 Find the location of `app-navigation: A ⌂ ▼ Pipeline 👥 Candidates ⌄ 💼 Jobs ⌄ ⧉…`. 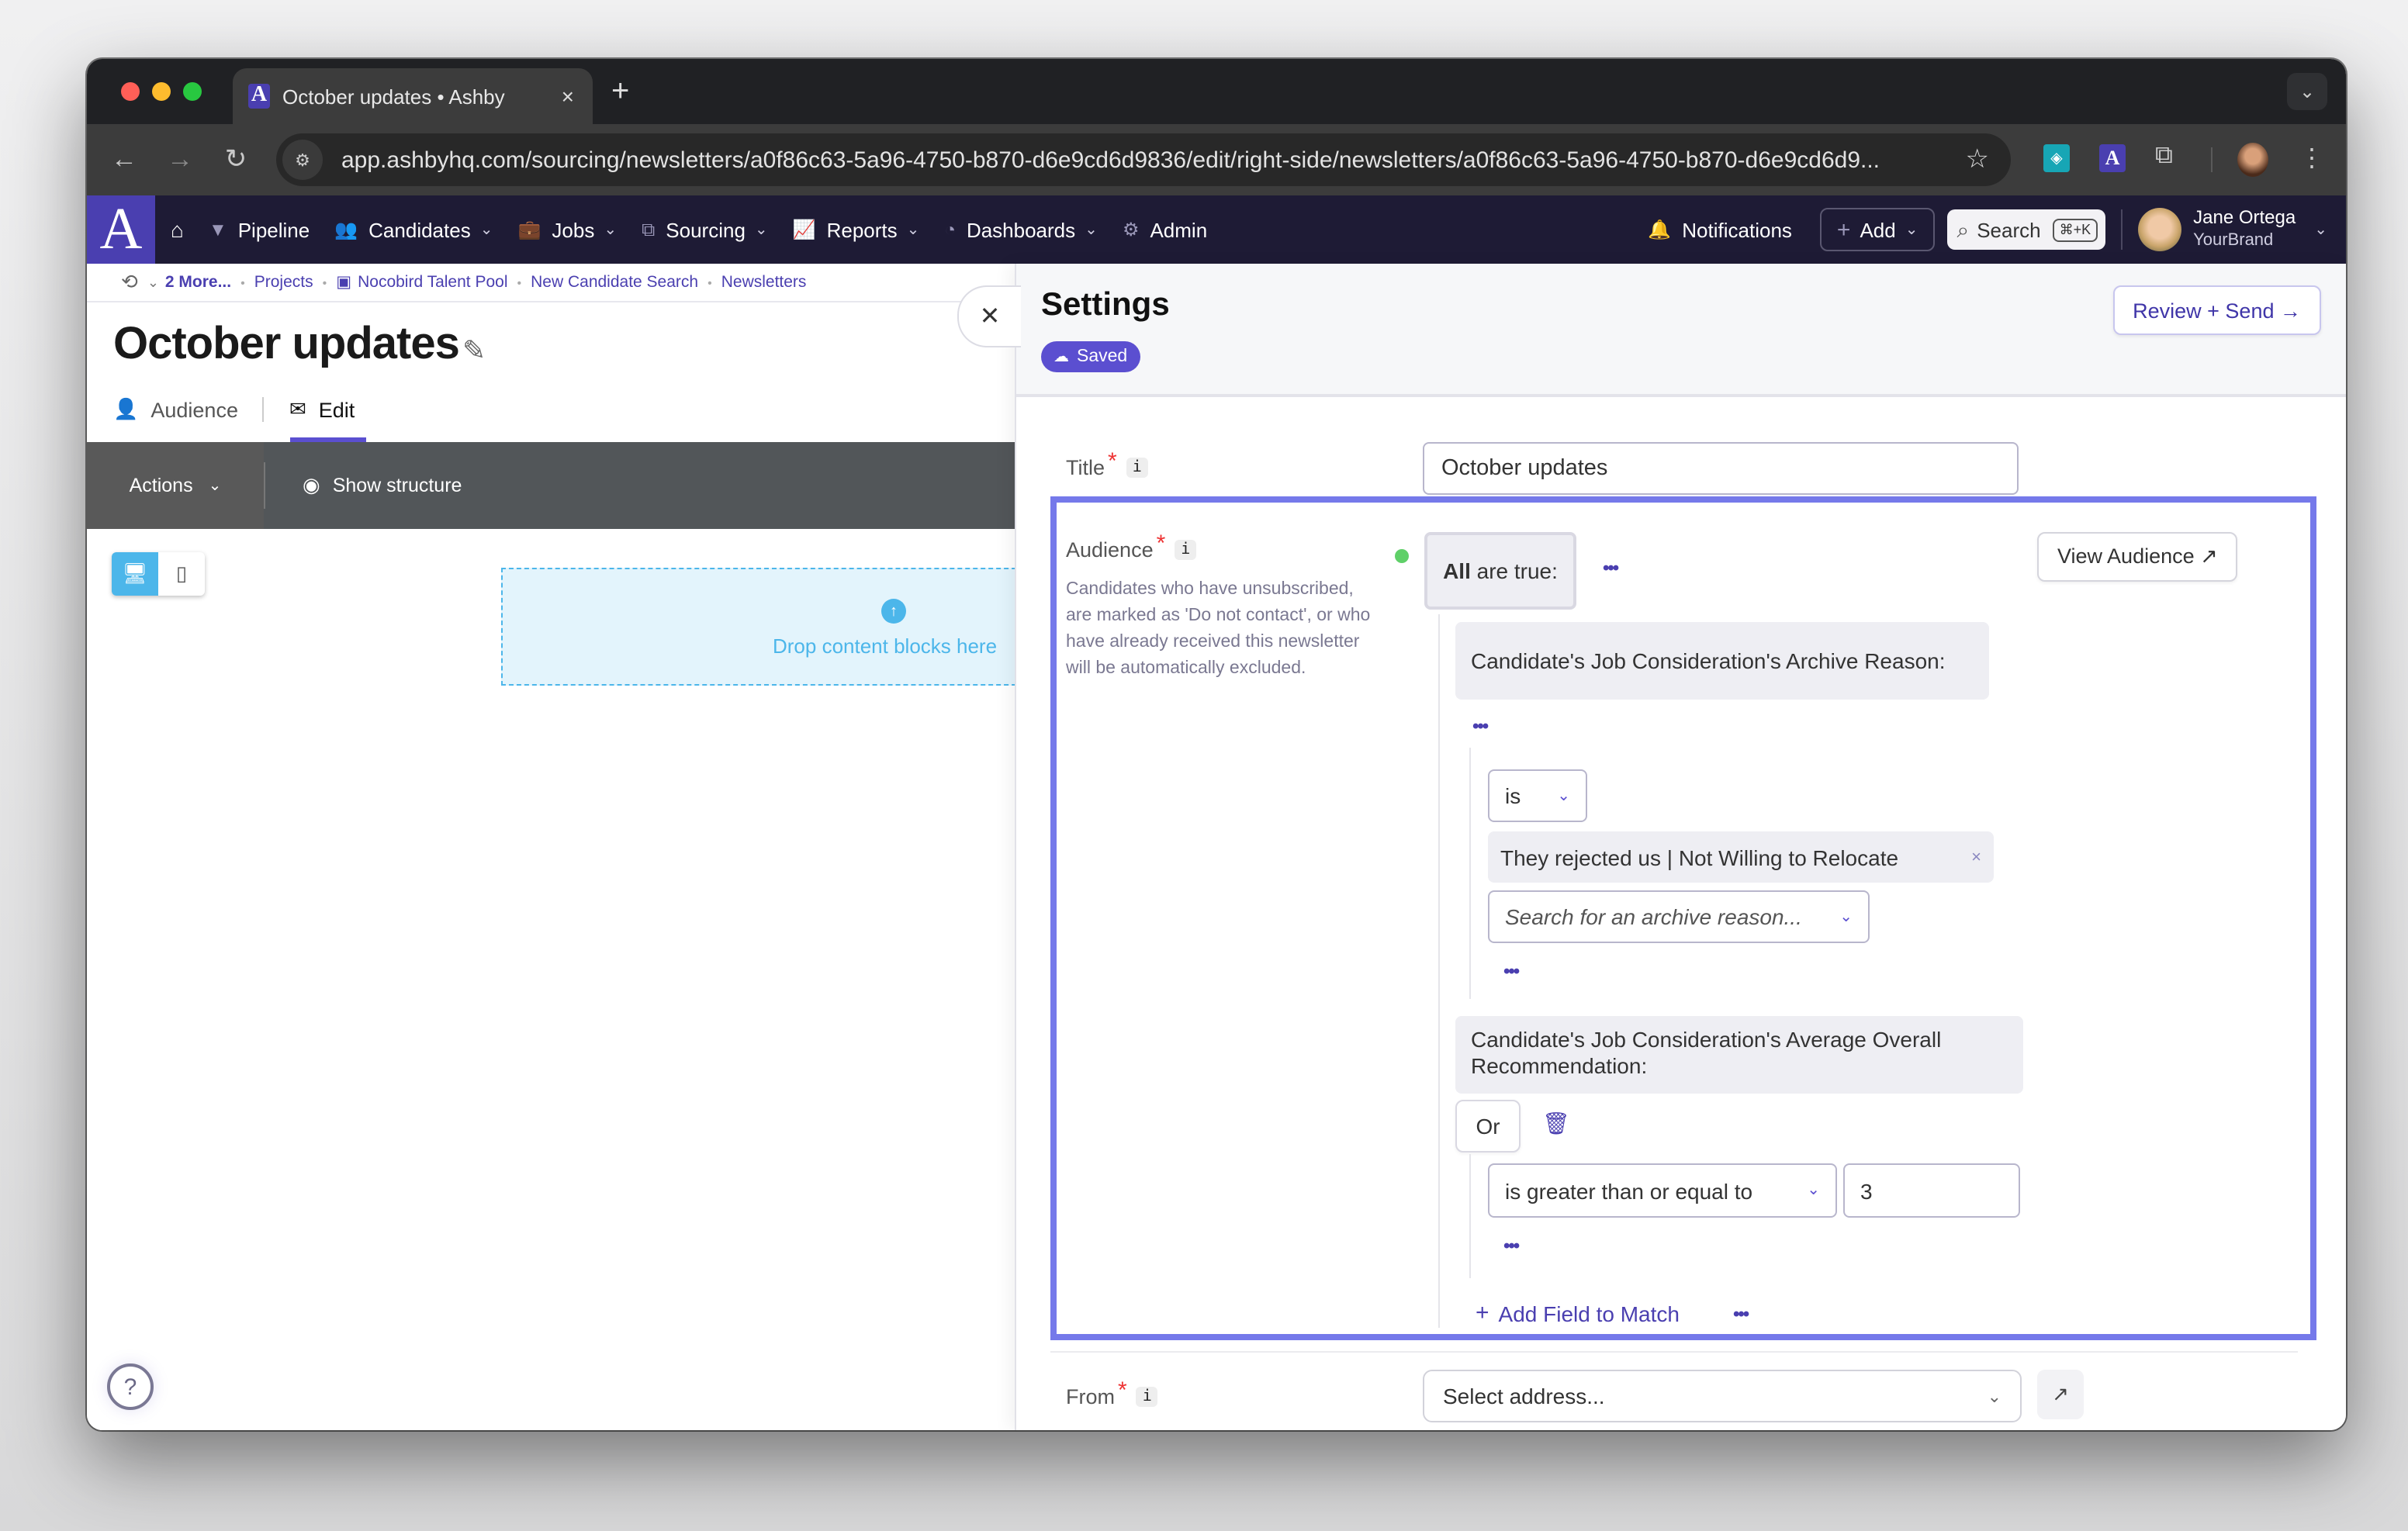

app-navigation: A ⌂ ▼ Pipeline 👥 Candidates ⌄ 💼 Jobs ⌄ ⧉… is located at coordinates (1216, 229).